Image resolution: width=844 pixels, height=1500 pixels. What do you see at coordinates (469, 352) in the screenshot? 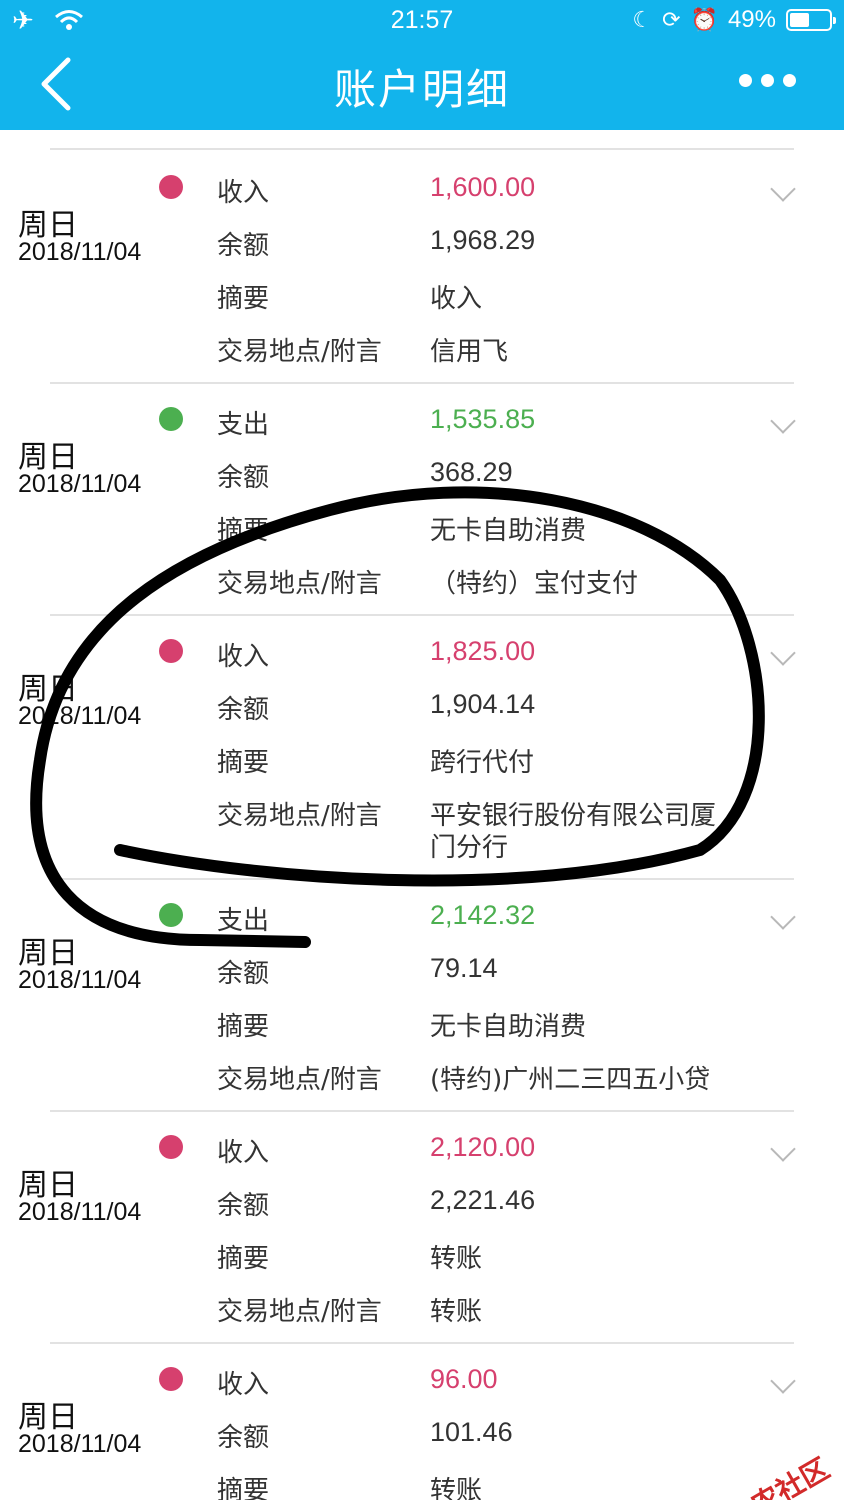
I see `row-value: 信用飞` at bounding box center [469, 352].